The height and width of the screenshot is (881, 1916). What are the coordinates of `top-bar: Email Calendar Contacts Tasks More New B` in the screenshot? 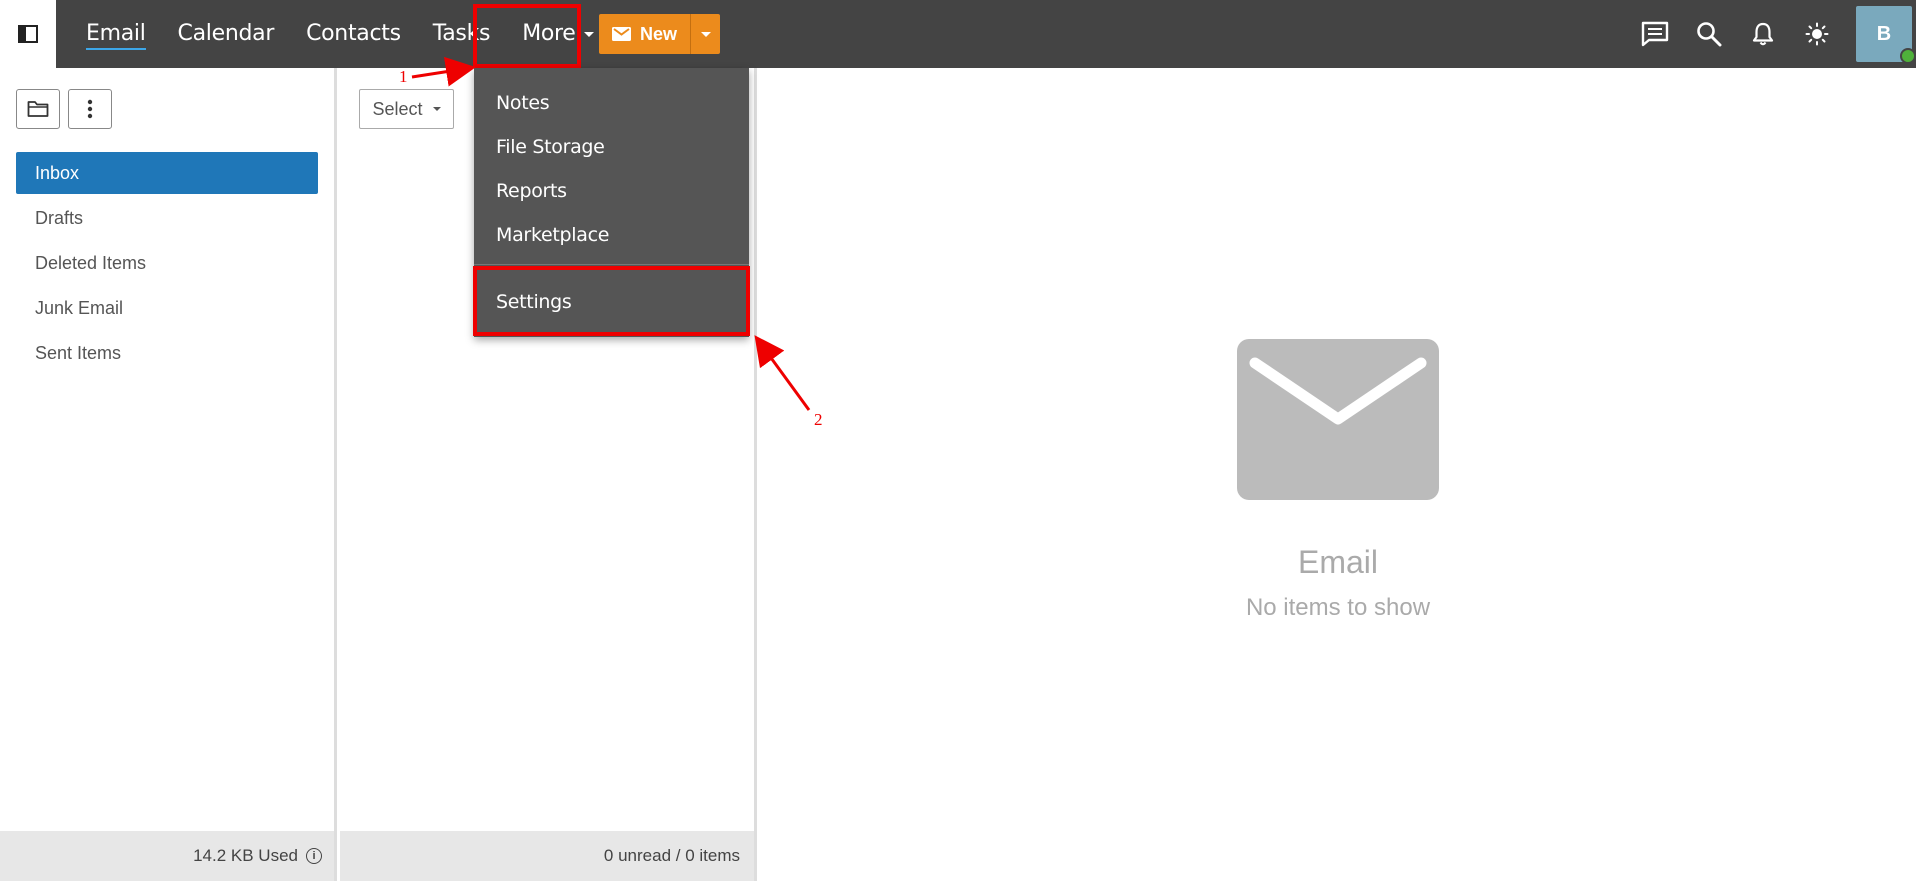 It's located at (958, 34).